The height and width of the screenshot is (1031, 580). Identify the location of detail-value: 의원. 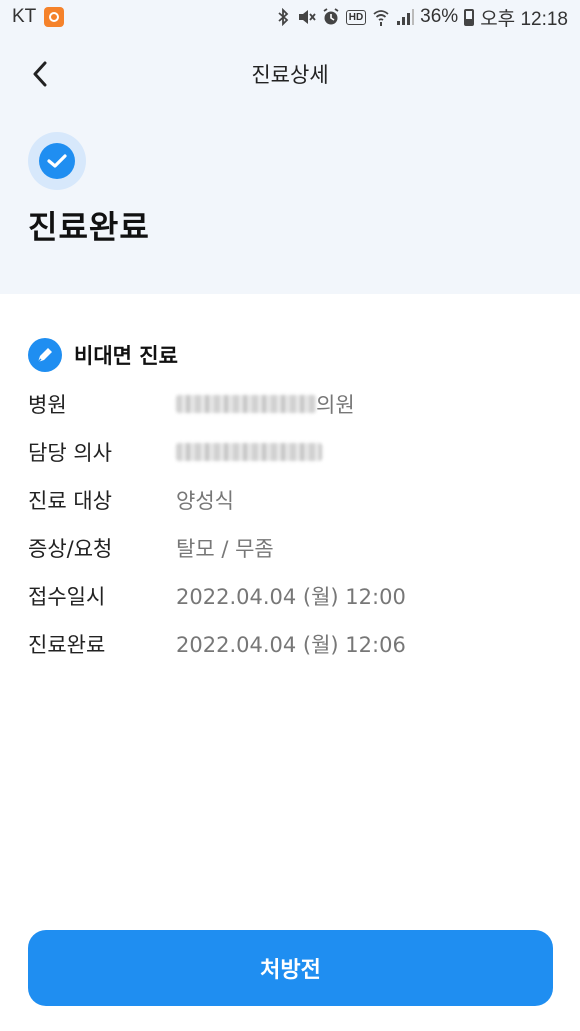
(265, 404).